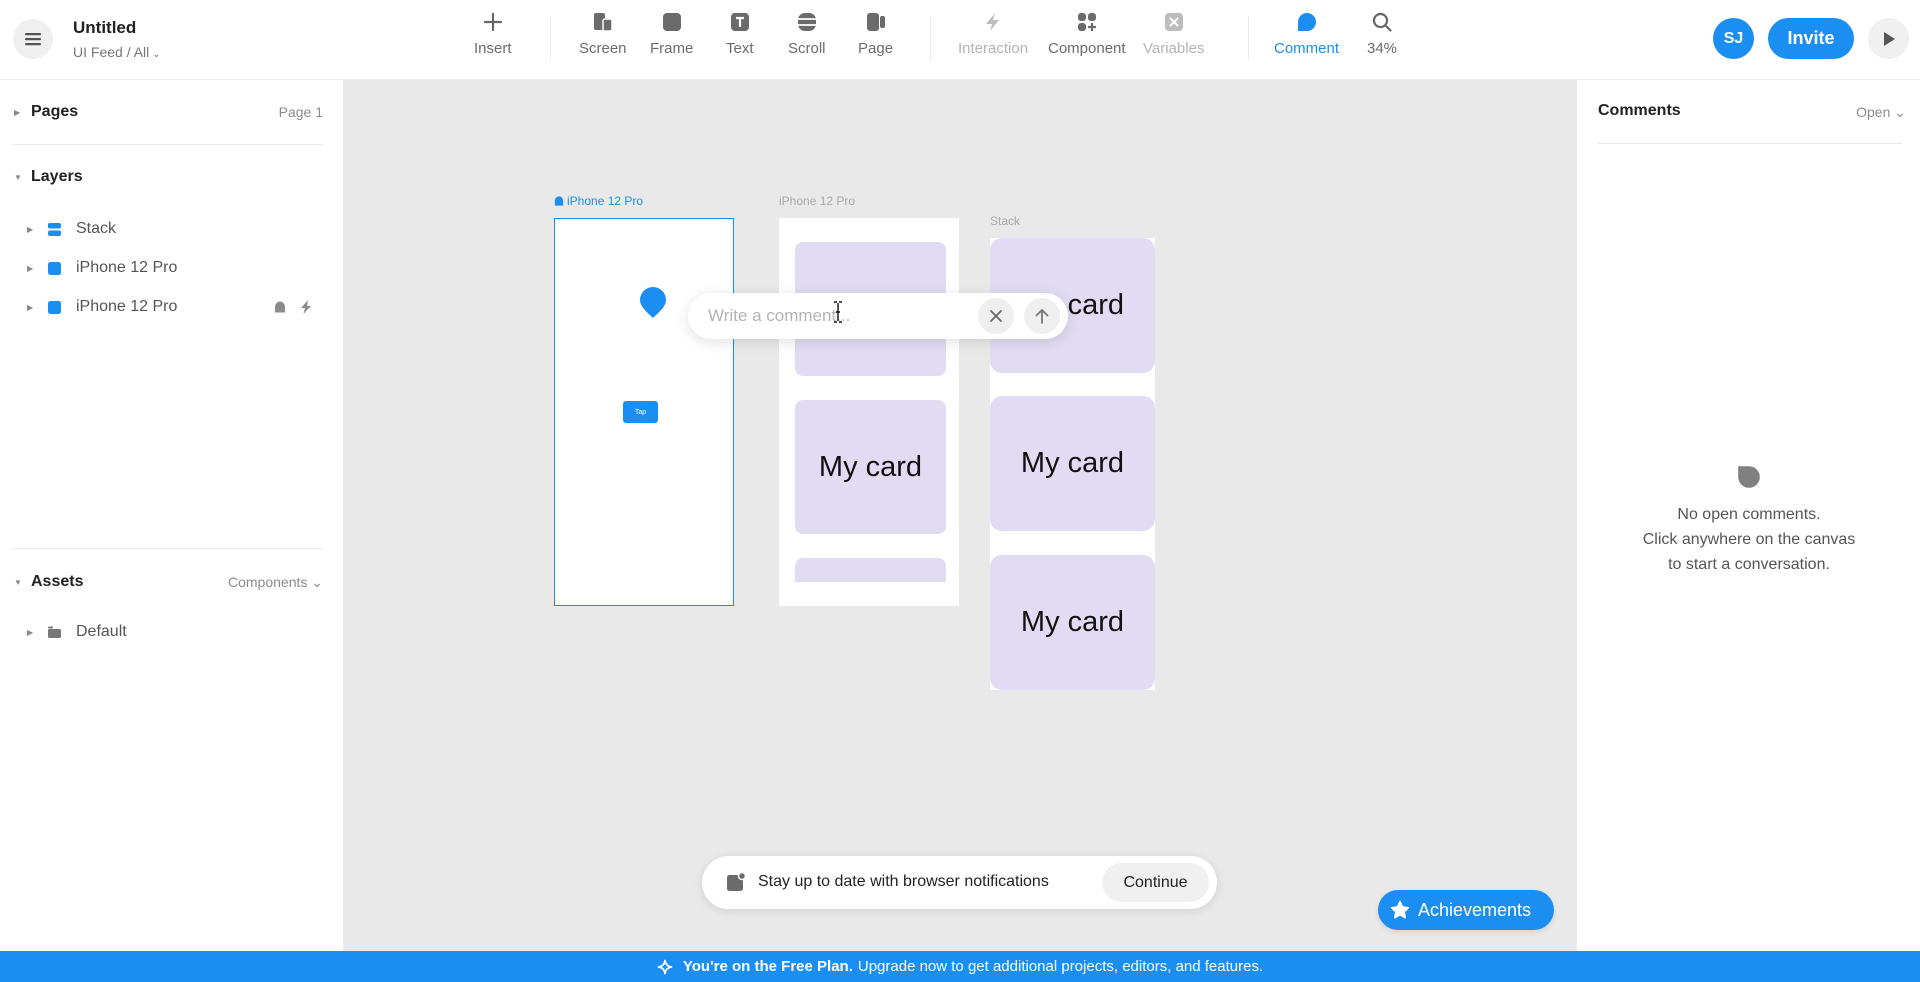  What do you see at coordinates (172, 112) in the screenshot?
I see `pages-section-header: ▶ Pages Page 1` at bounding box center [172, 112].